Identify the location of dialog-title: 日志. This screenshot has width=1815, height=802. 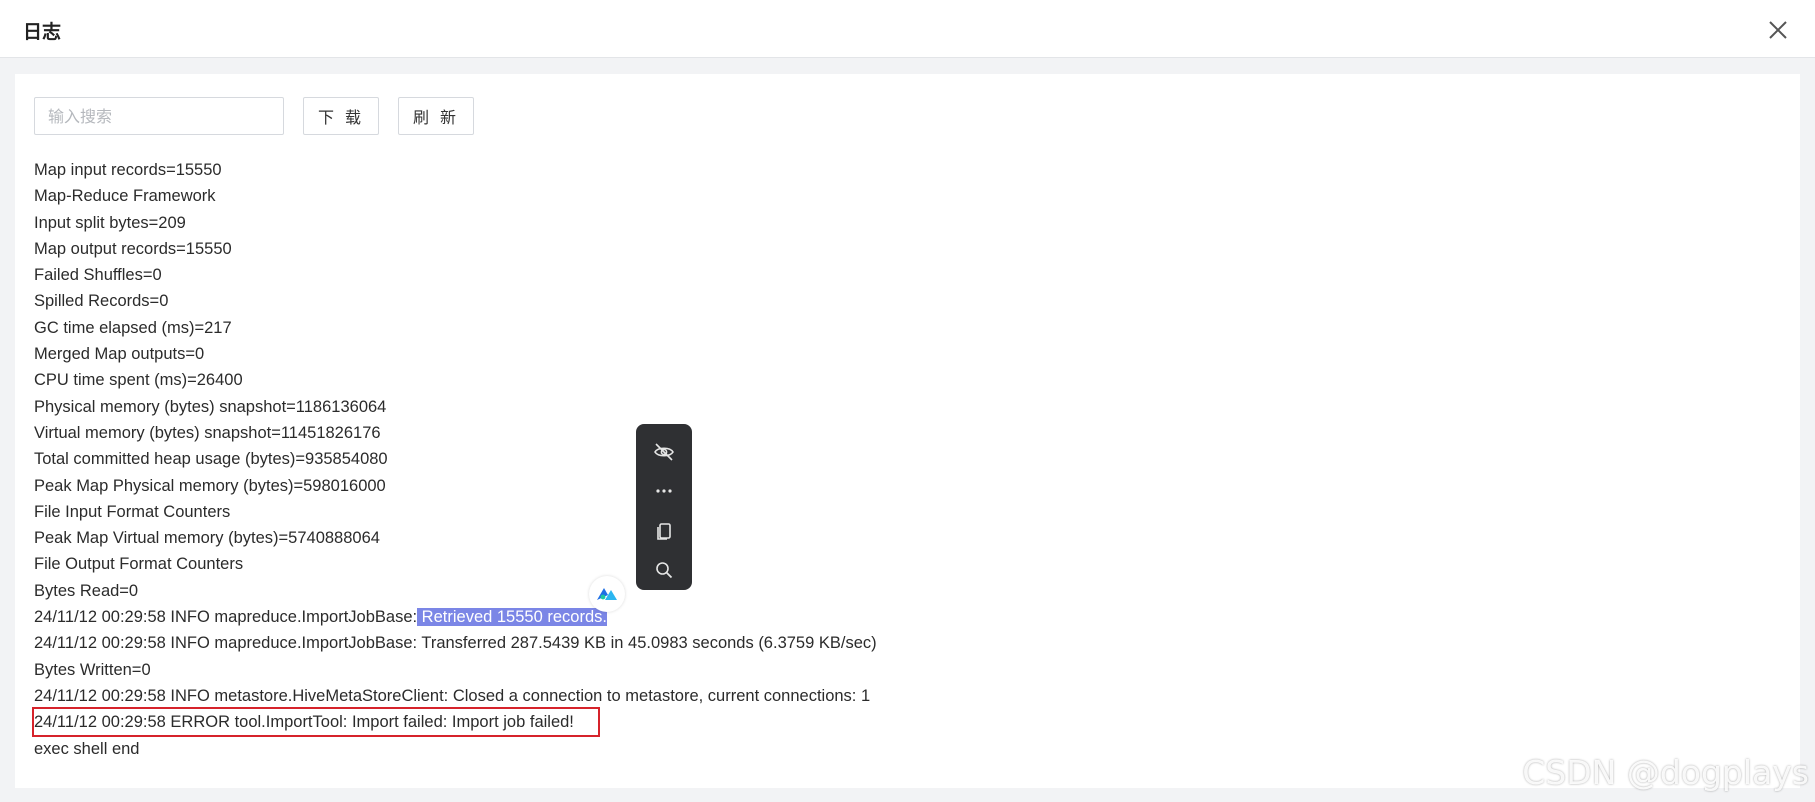
(42, 32).